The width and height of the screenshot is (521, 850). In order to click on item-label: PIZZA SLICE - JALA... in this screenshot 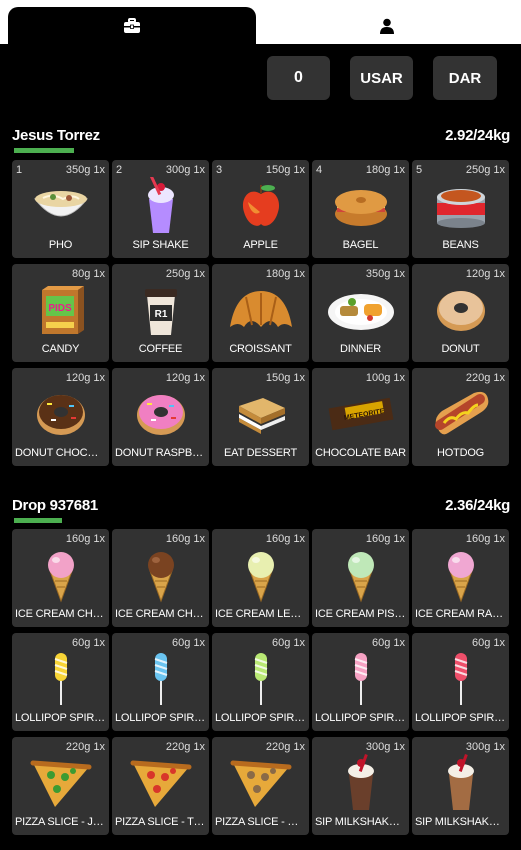, I will do `click(60, 822)`.